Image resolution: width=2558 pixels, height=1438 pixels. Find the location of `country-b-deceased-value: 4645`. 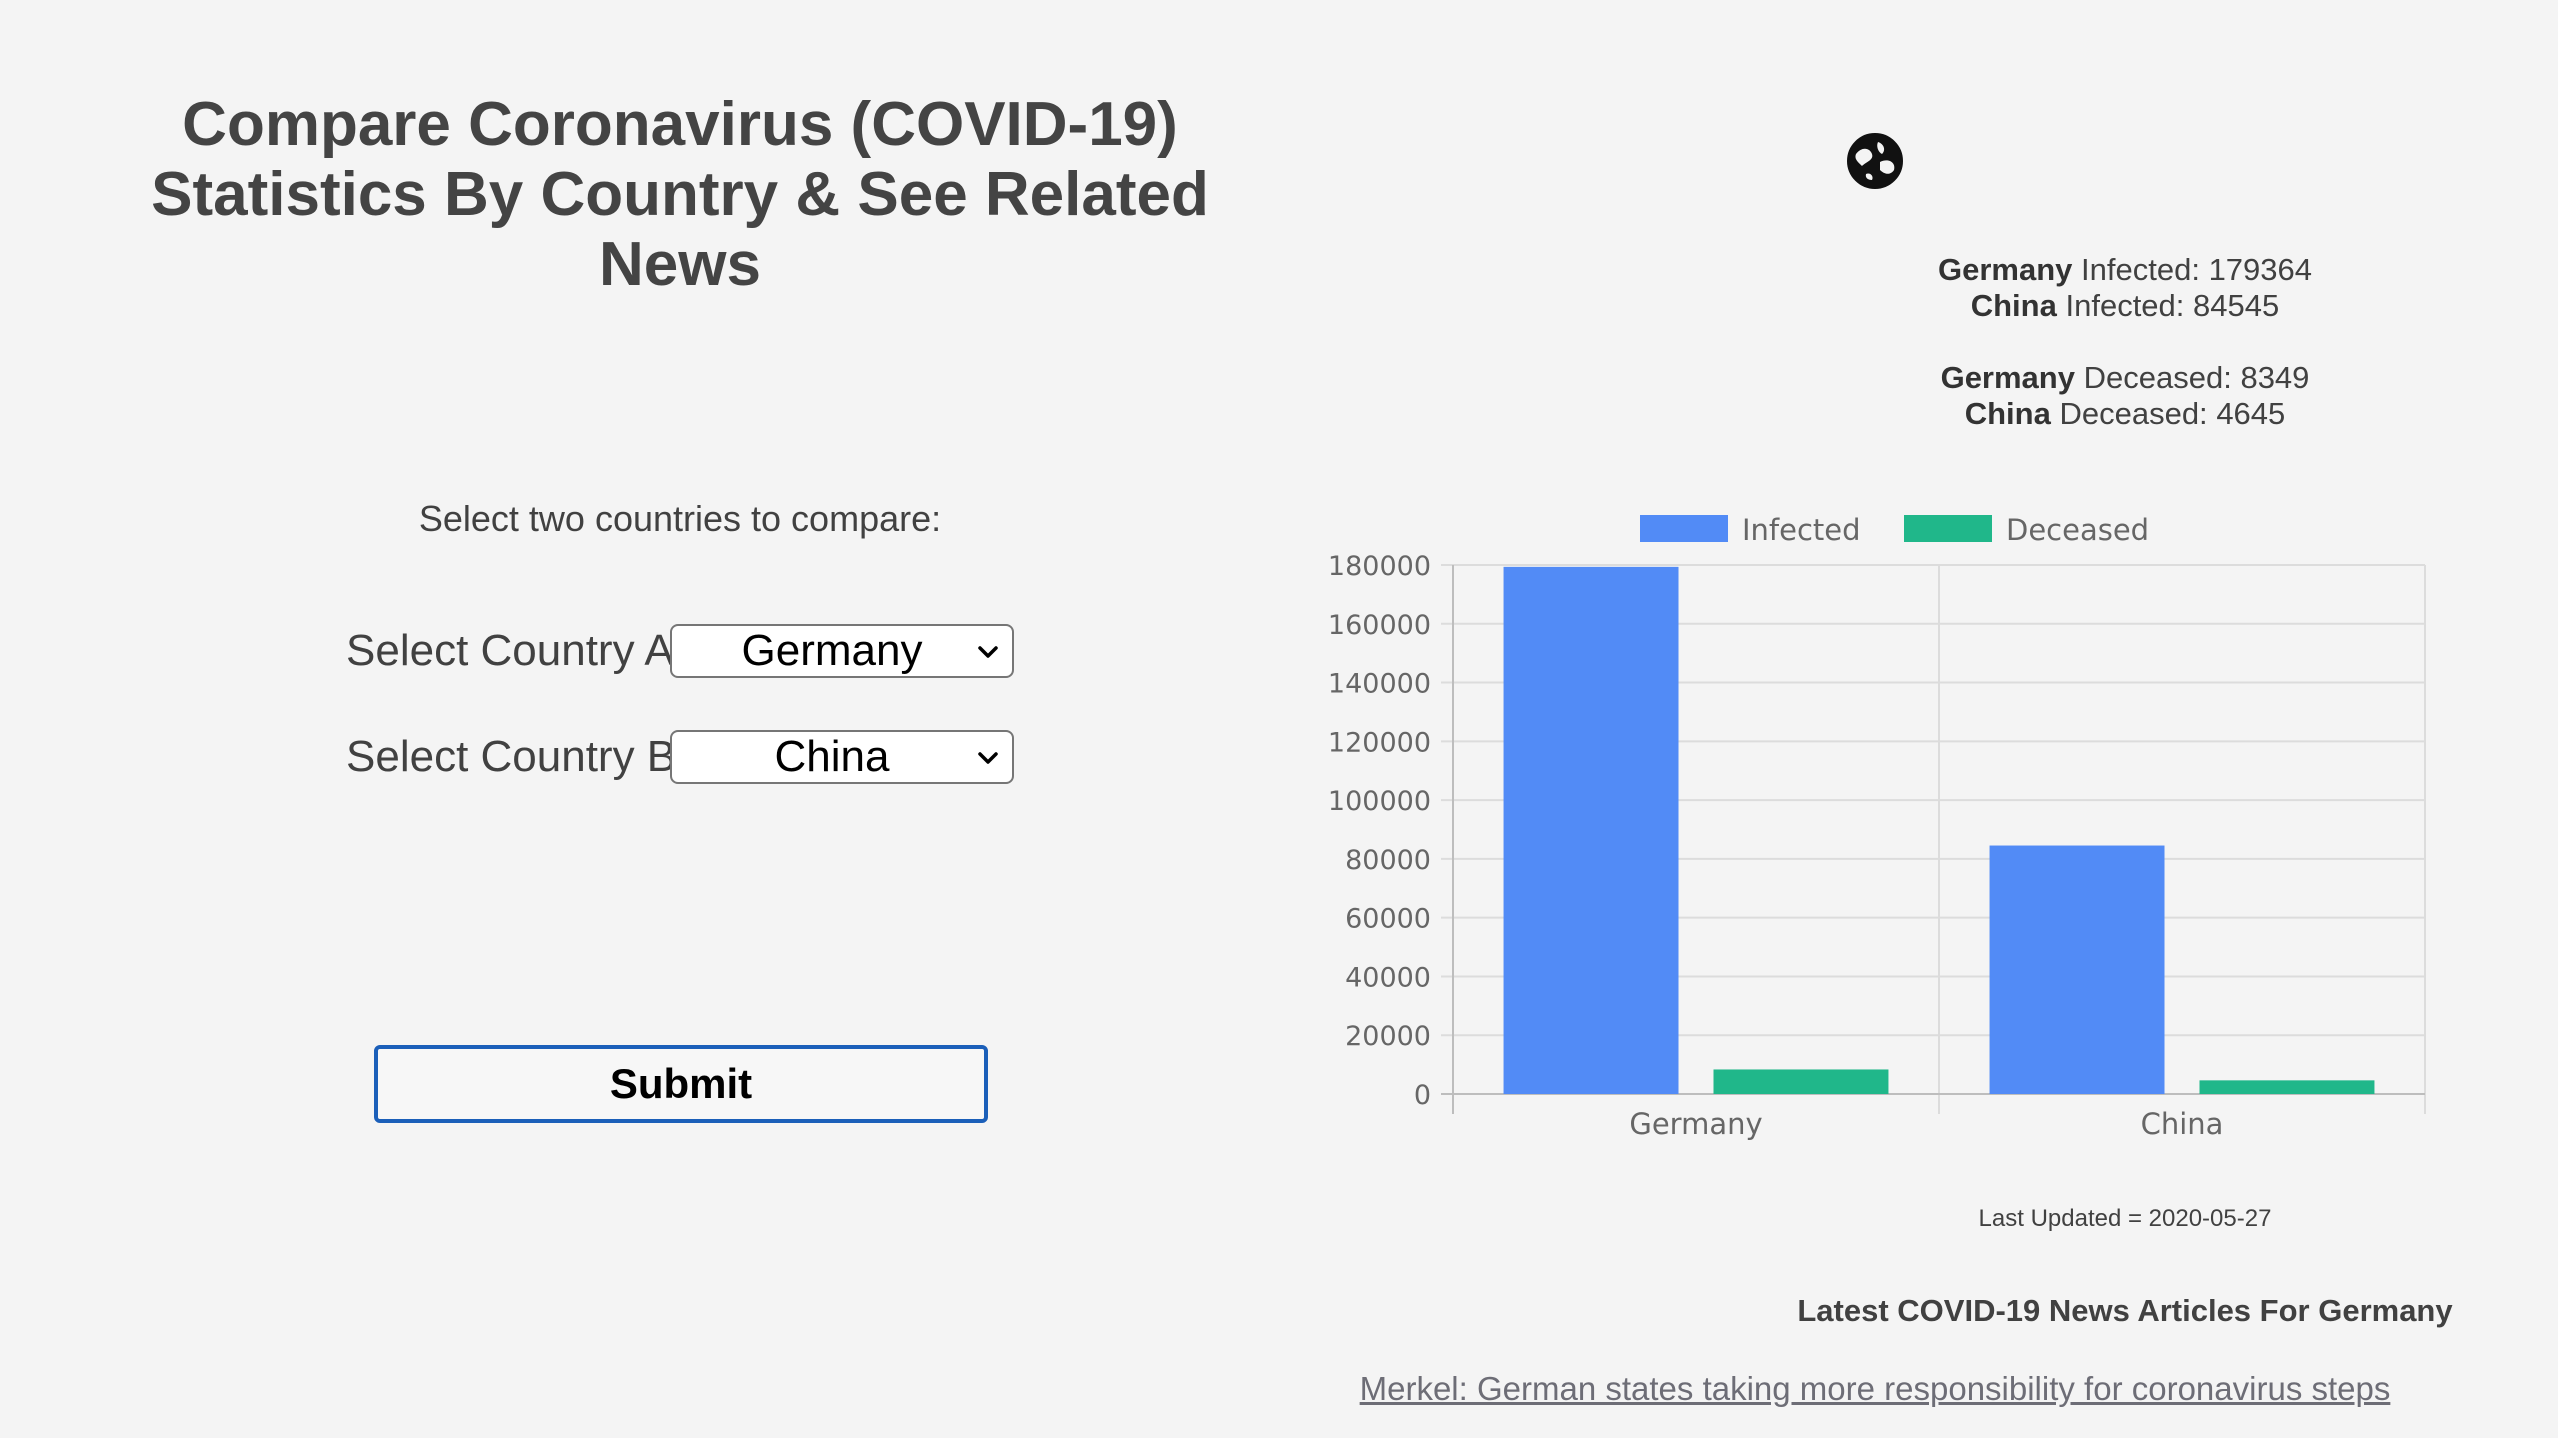

country-b-deceased-value: 4645 is located at coordinates (2251, 413).